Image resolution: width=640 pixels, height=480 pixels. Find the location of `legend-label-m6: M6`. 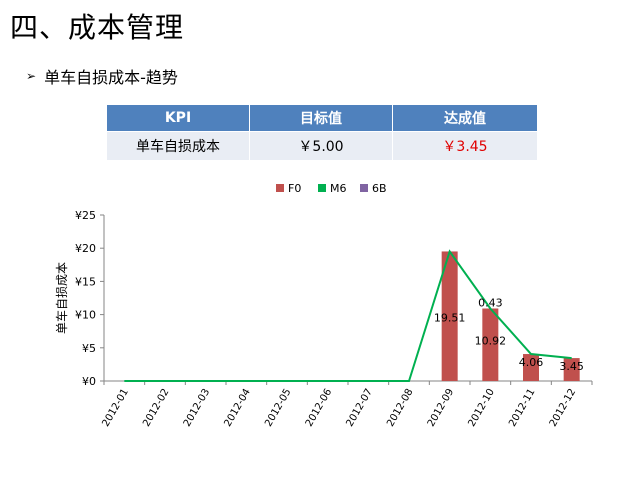

legend-label-m6: M6 is located at coordinates (338, 188).